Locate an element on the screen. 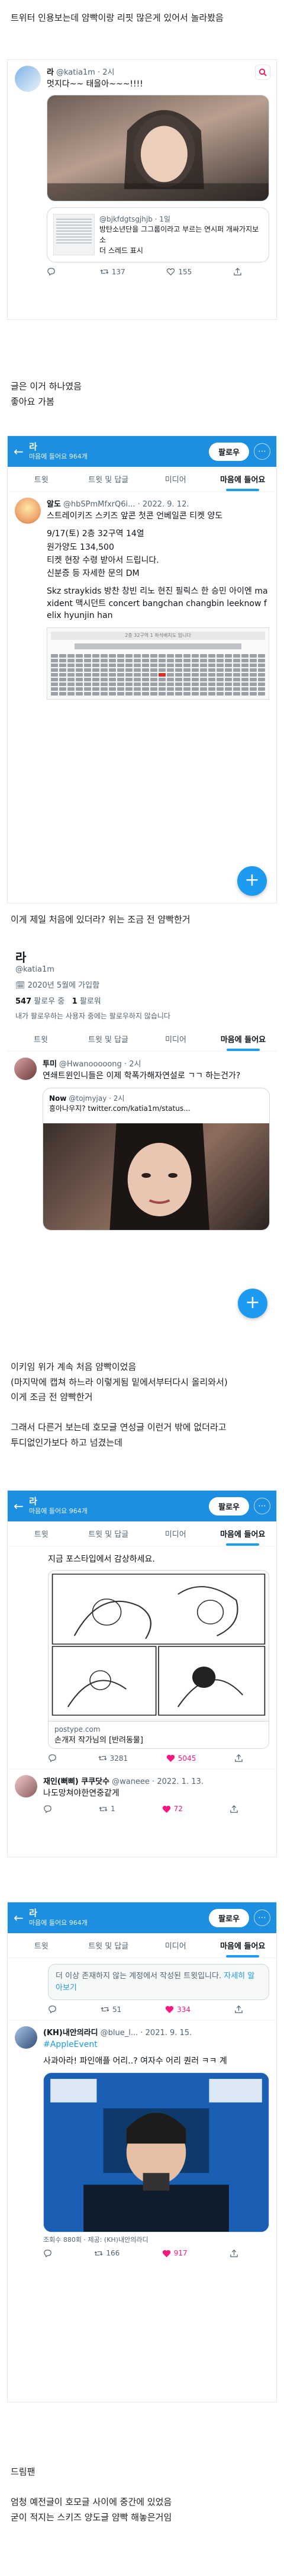  following-count: 547 is located at coordinates (23, 1002).